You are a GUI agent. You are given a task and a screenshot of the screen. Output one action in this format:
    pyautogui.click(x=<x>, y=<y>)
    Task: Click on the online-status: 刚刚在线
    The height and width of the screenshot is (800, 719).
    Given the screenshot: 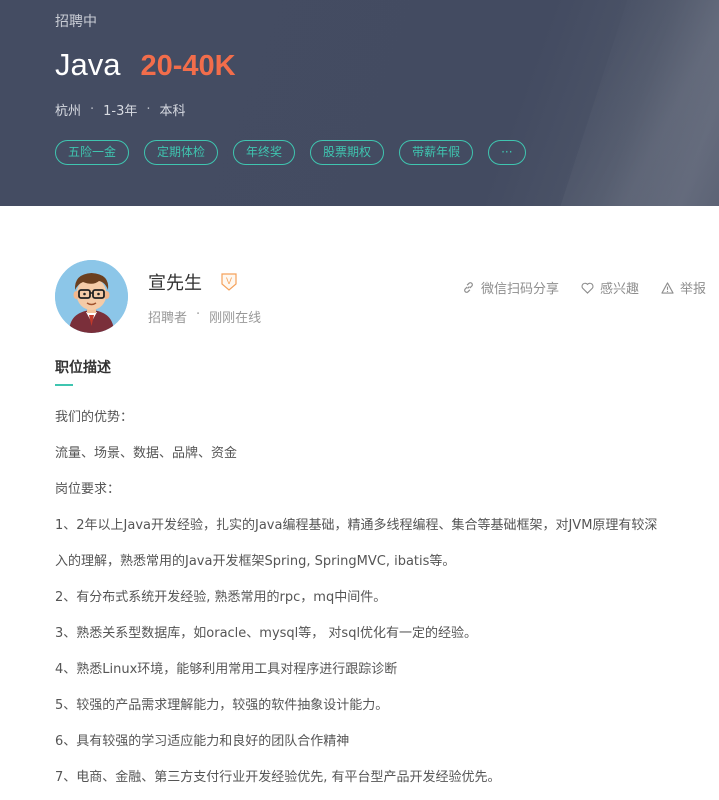 What is the action you would take?
    pyautogui.click(x=235, y=318)
    